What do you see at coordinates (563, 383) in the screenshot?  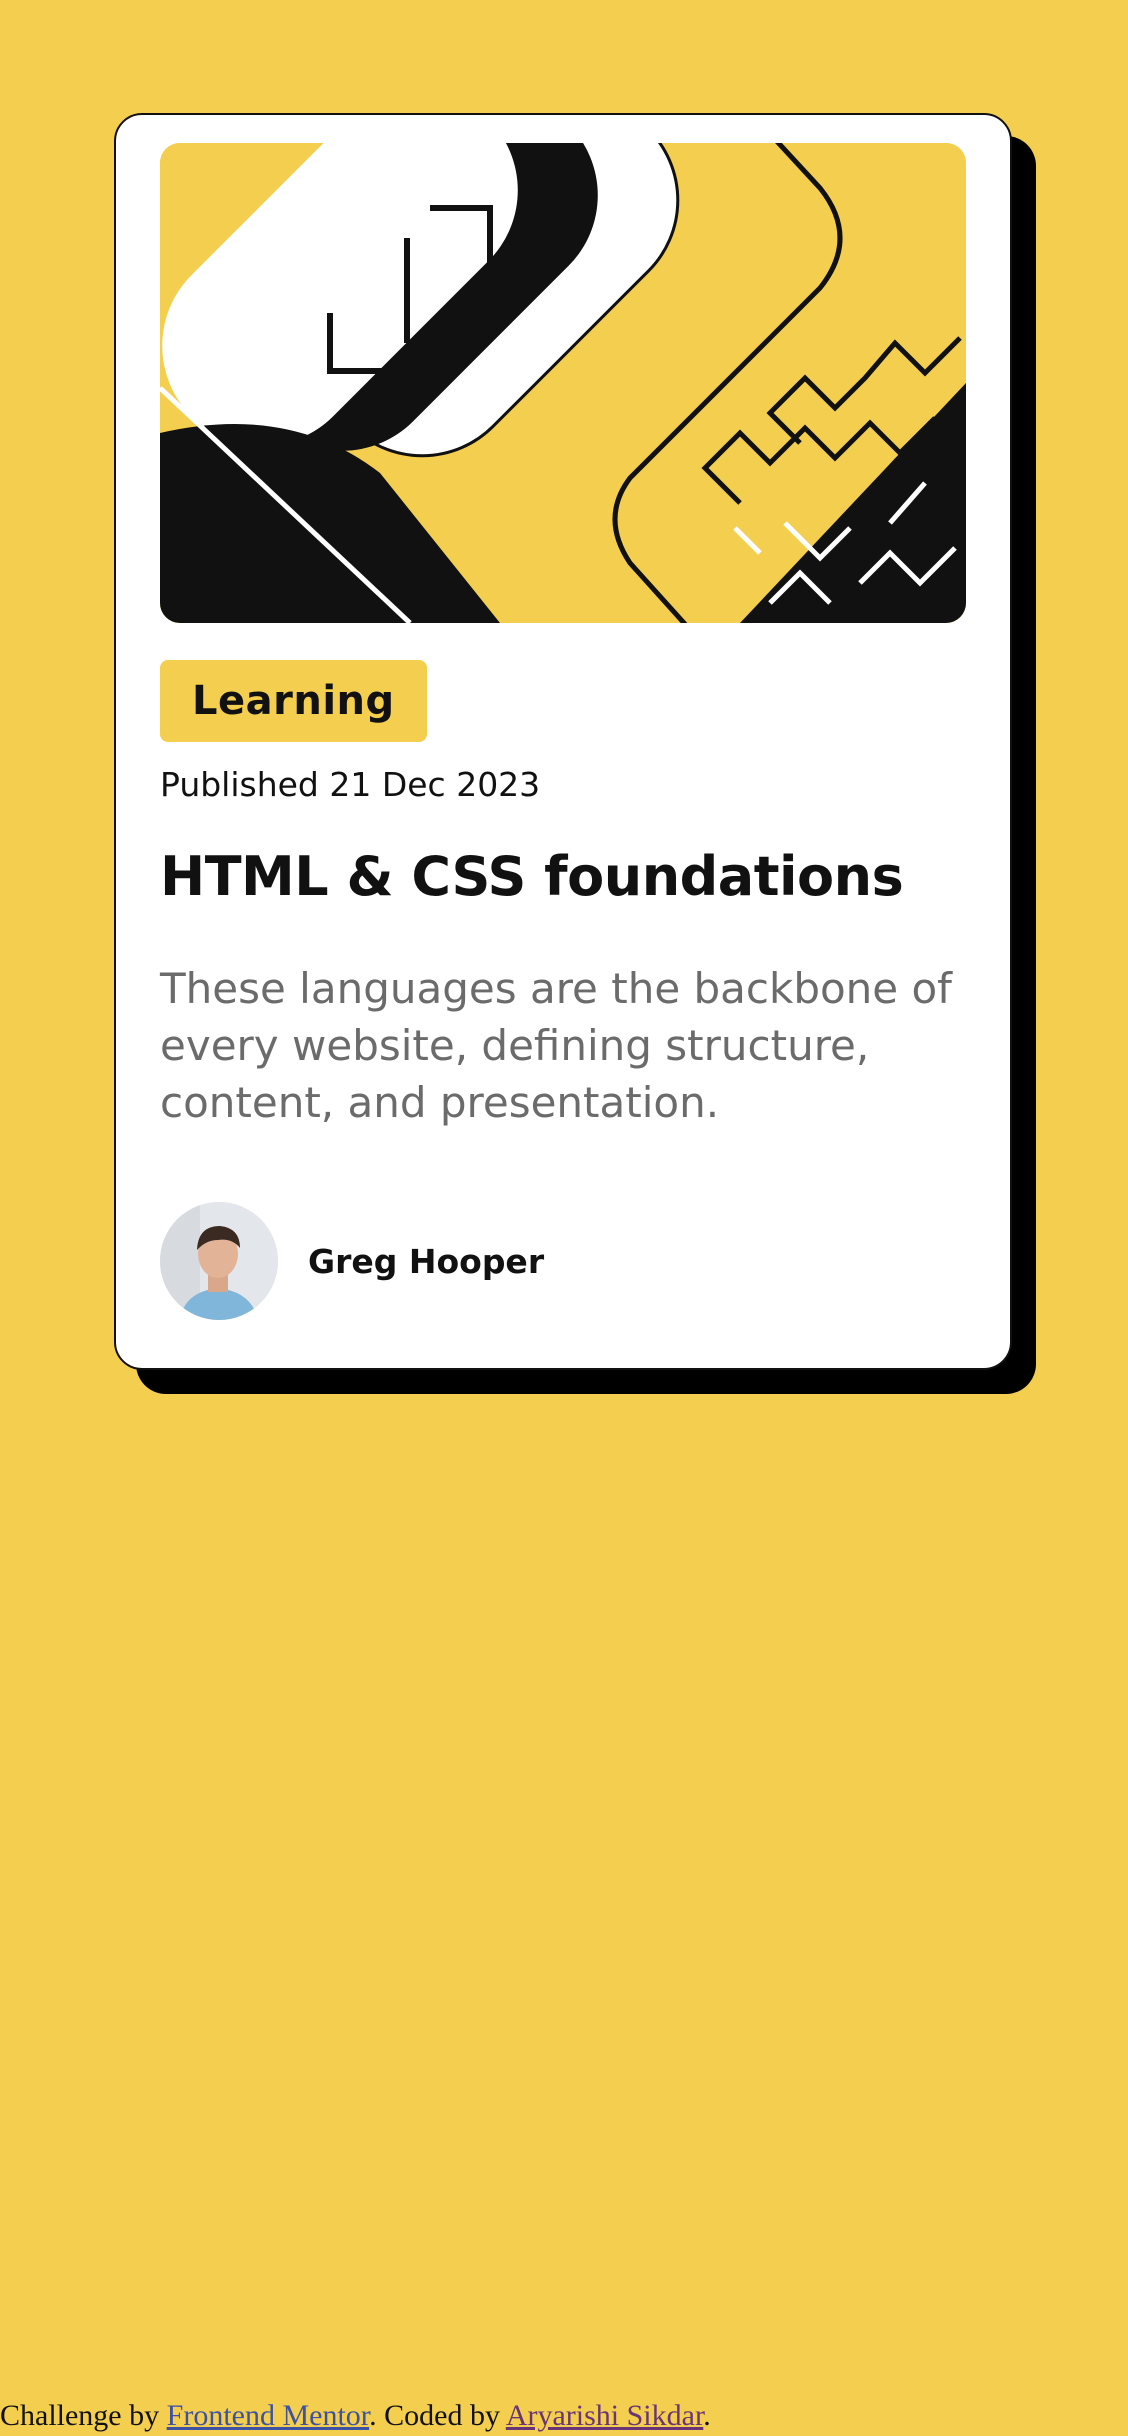 I see `card-illustration` at bounding box center [563, 383].